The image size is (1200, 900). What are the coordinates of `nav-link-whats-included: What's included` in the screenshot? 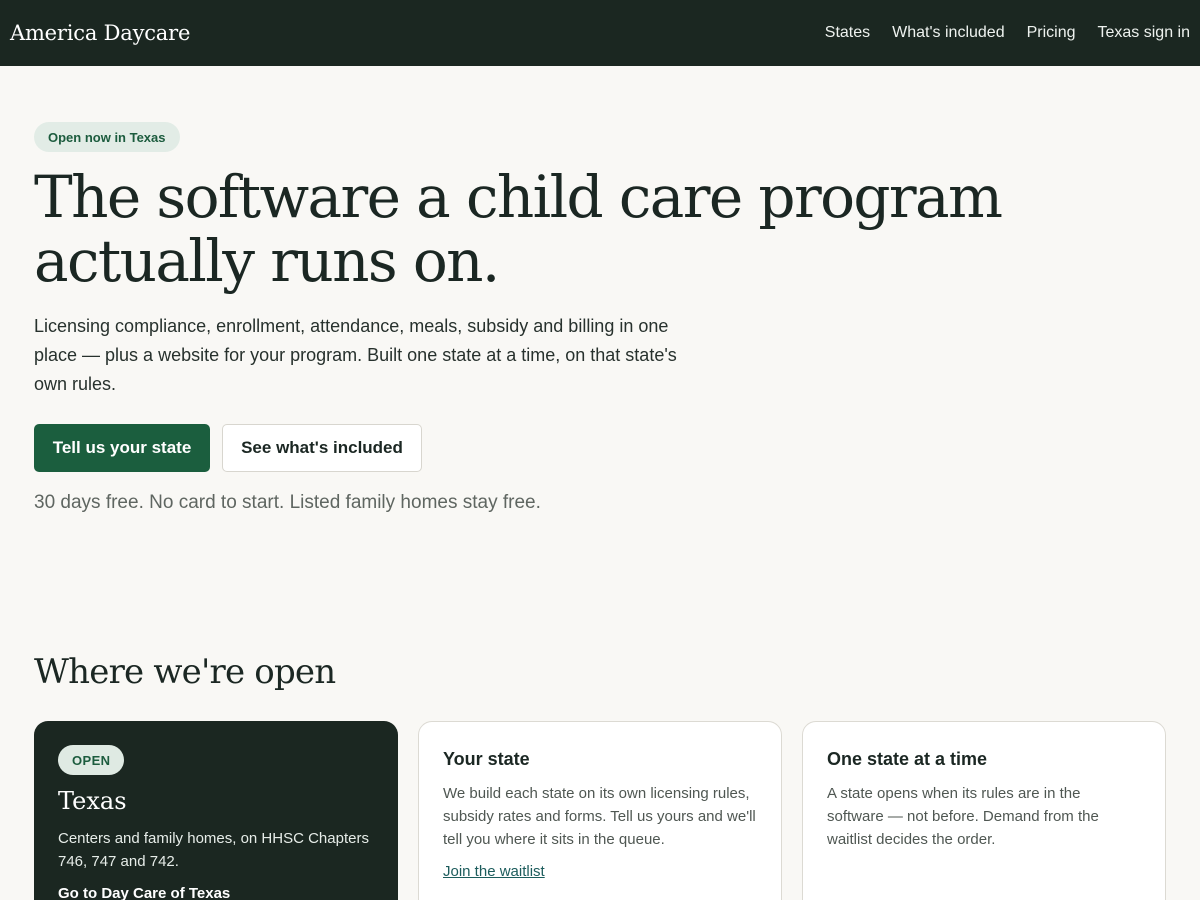 It's located at (948, 33).